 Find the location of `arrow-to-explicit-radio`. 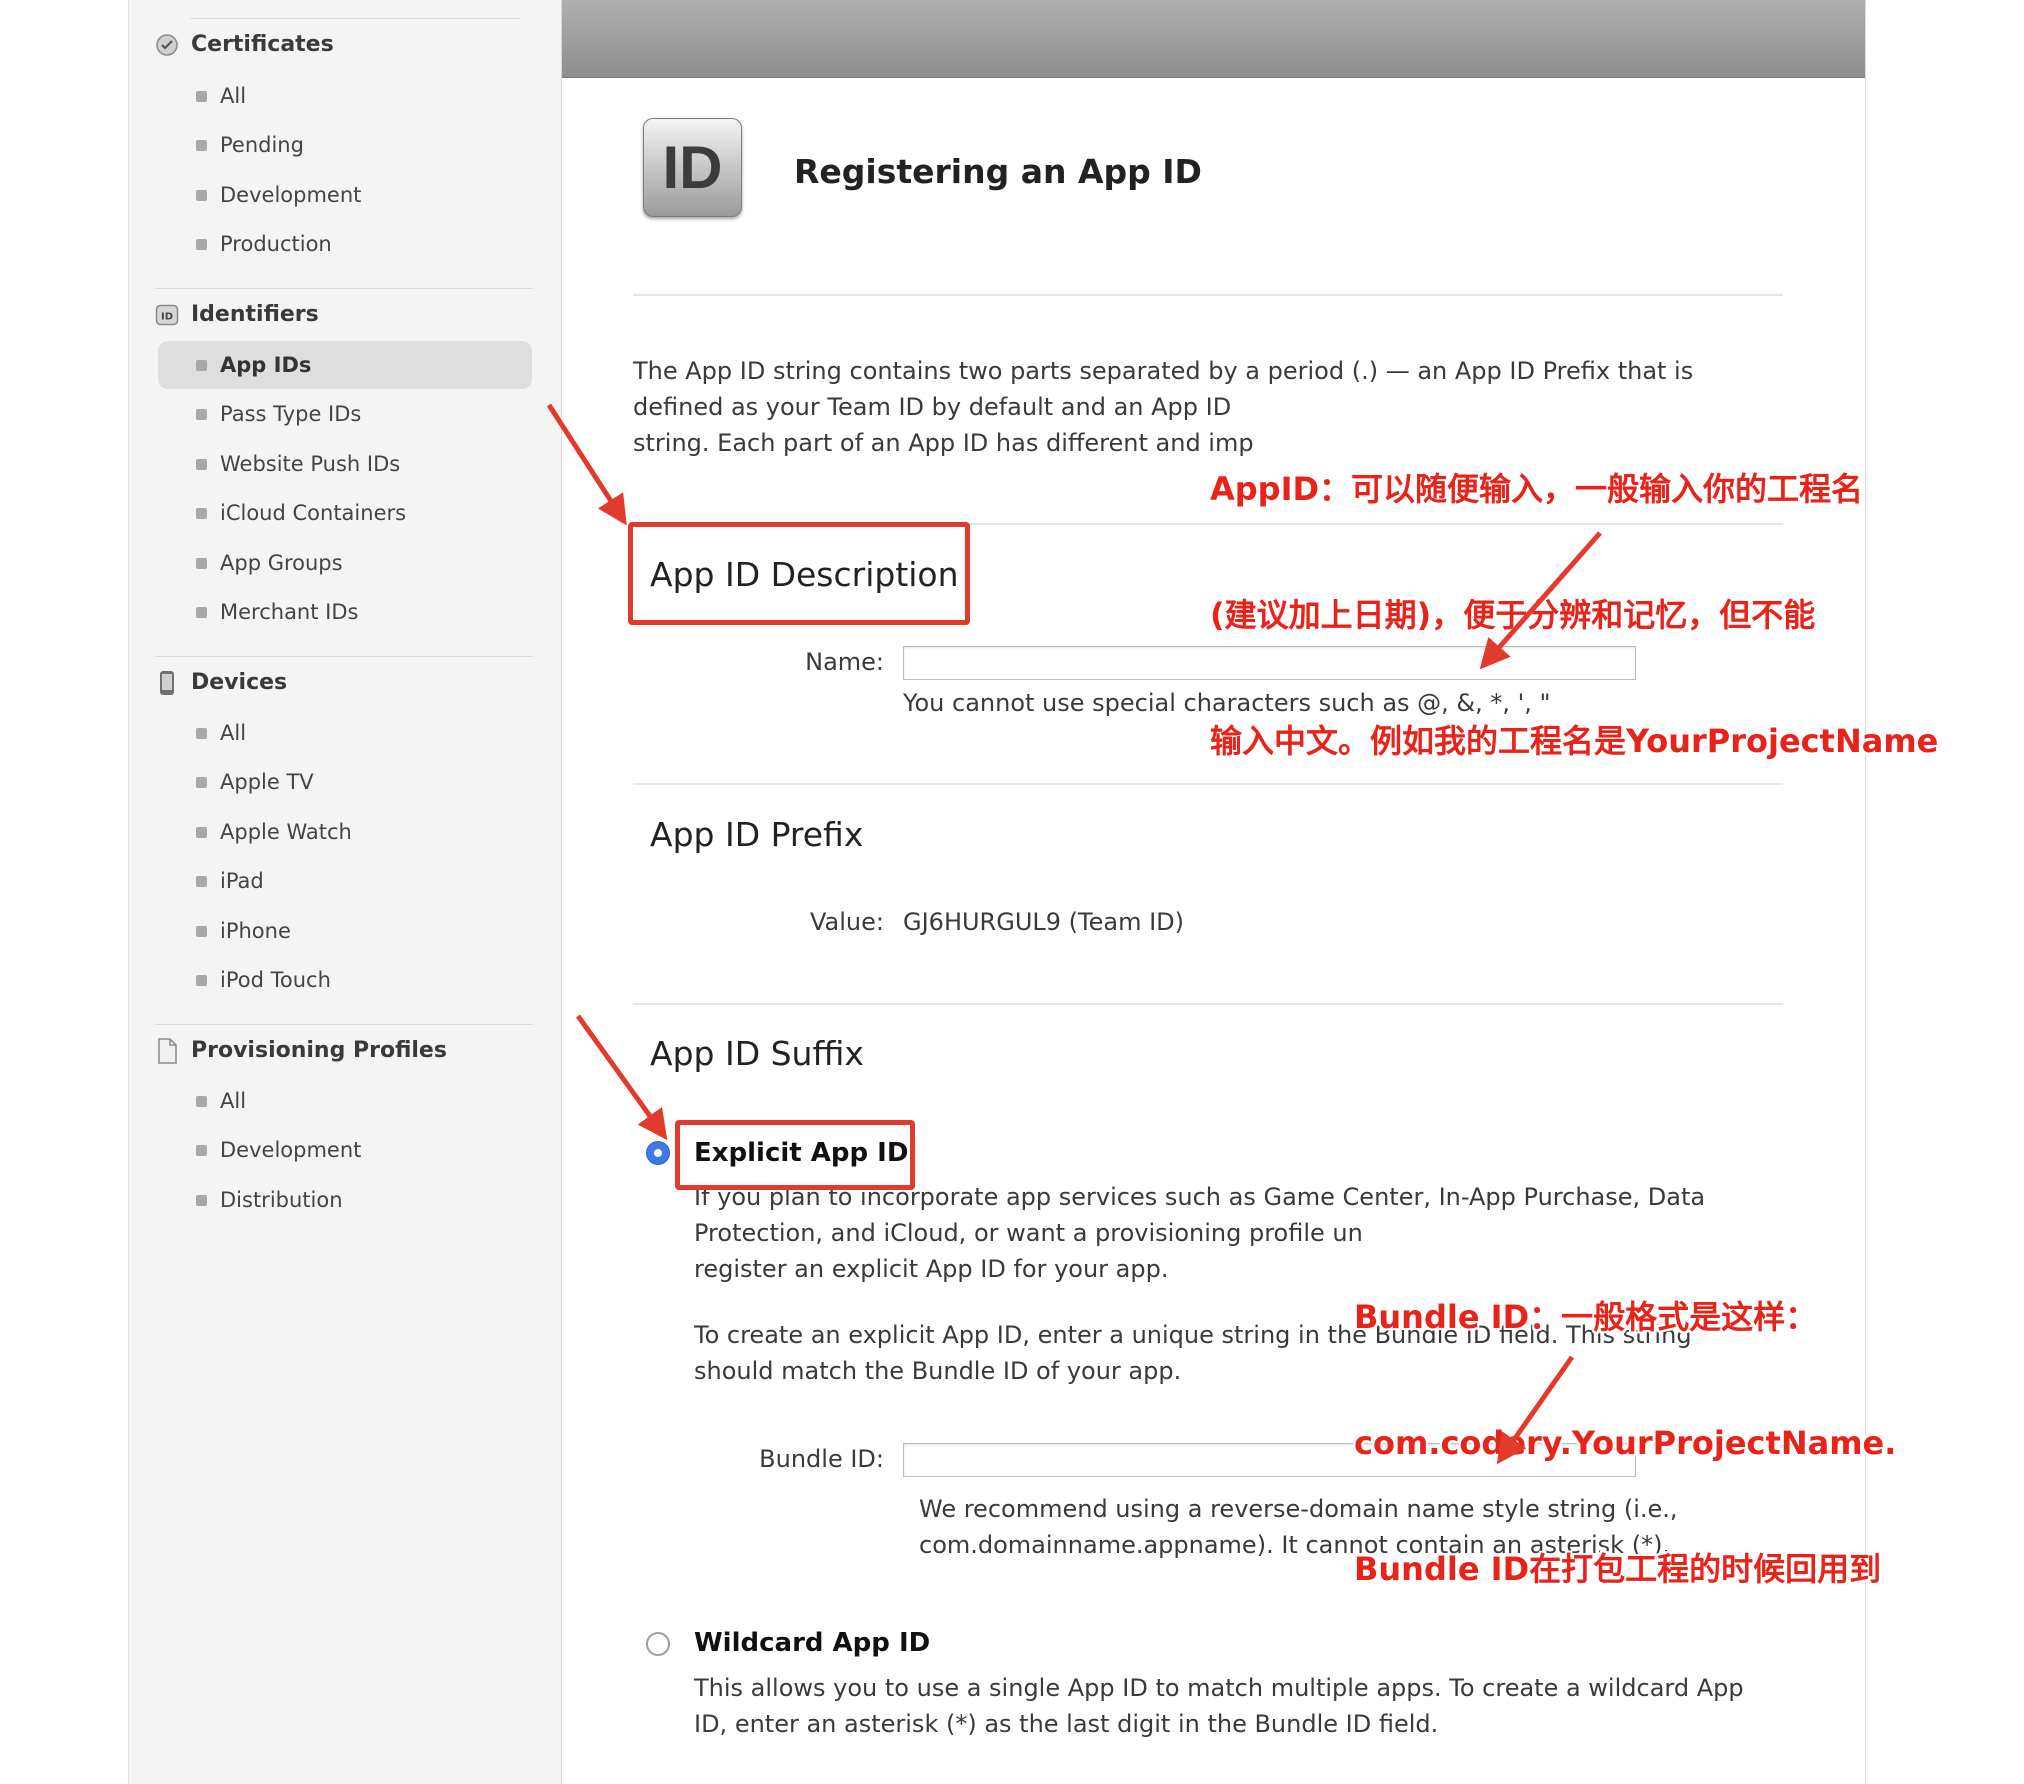

arrow-to-explicit-radio is located at coordinates (621, 1077).